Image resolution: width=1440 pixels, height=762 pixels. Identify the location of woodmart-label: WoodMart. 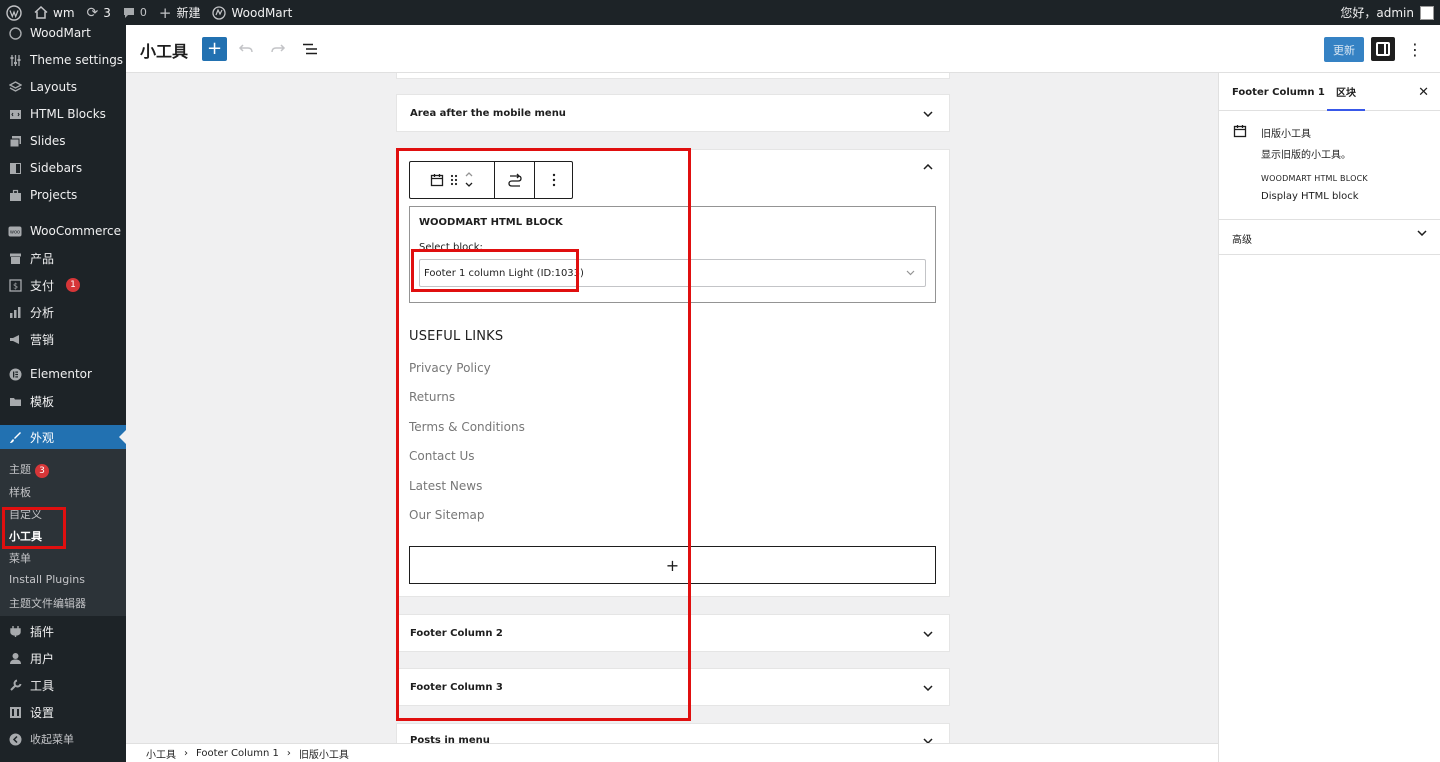
(262, 12).